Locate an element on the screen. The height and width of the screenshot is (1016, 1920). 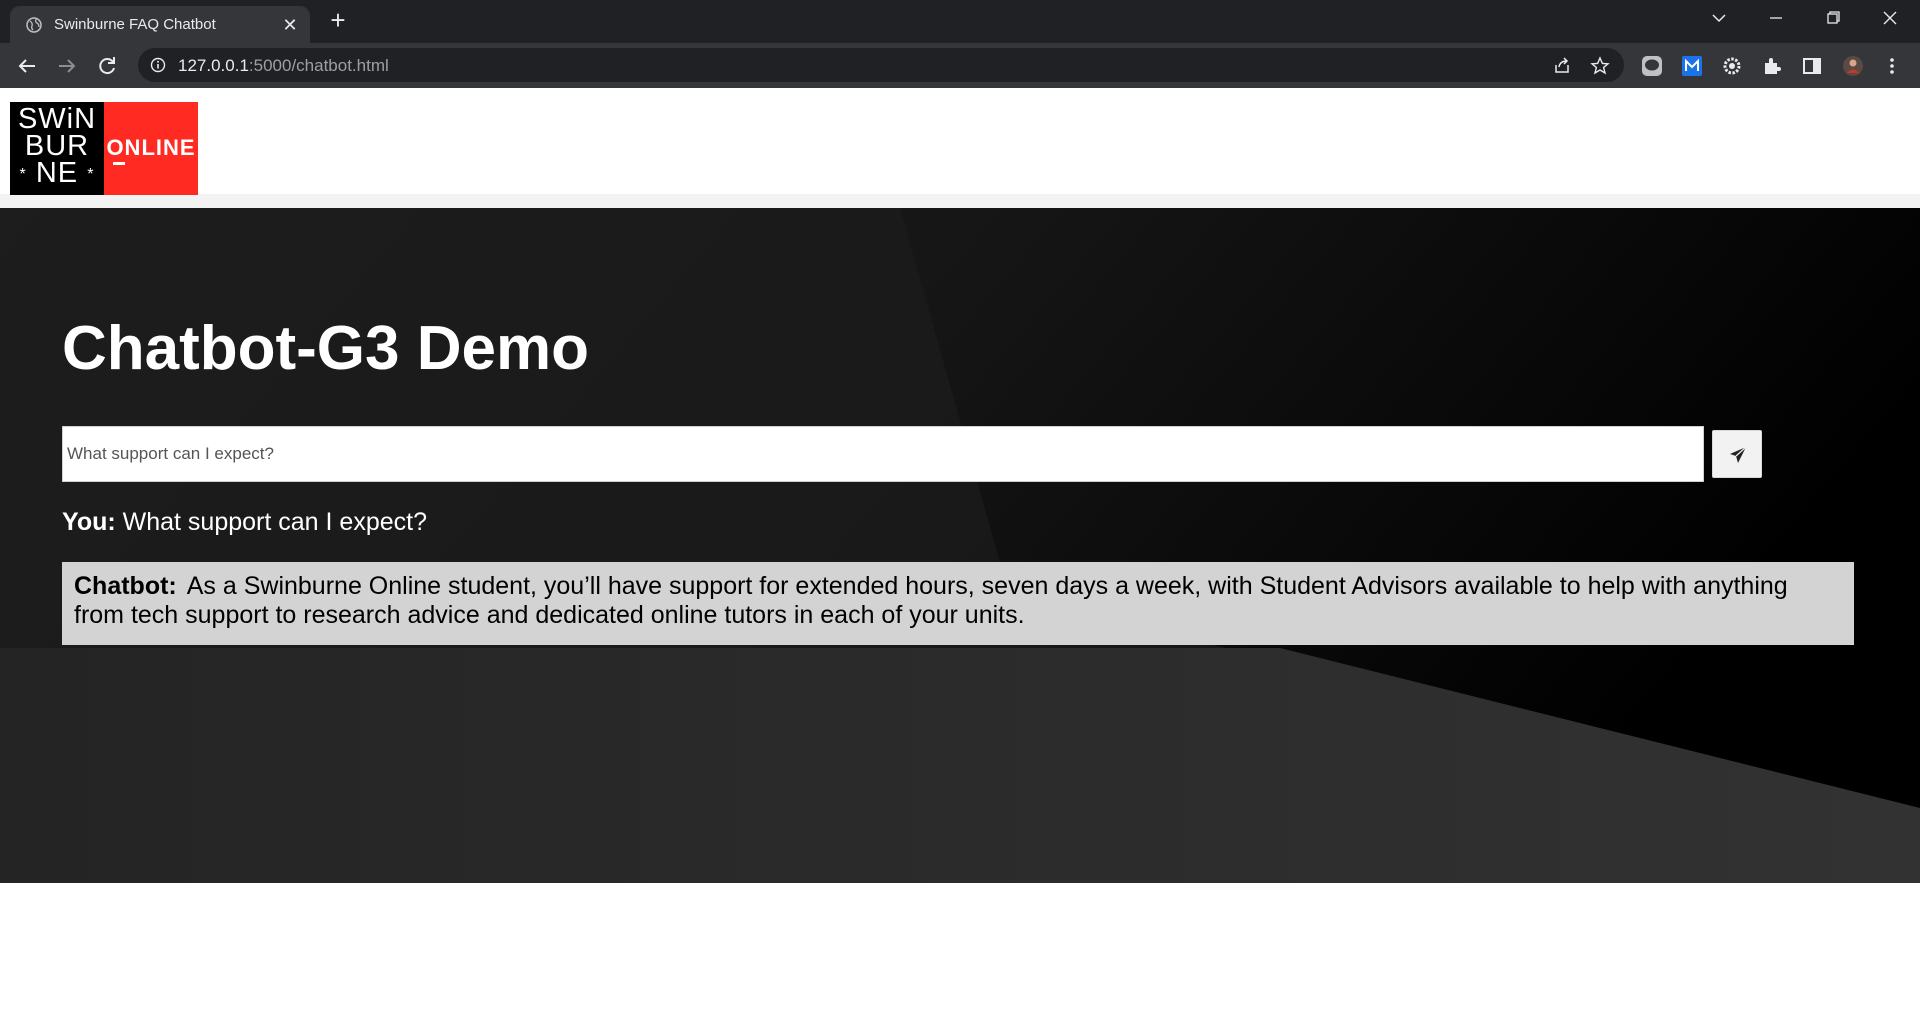
user-message-text: What support can I expect? is located at coordinates (274, 522).